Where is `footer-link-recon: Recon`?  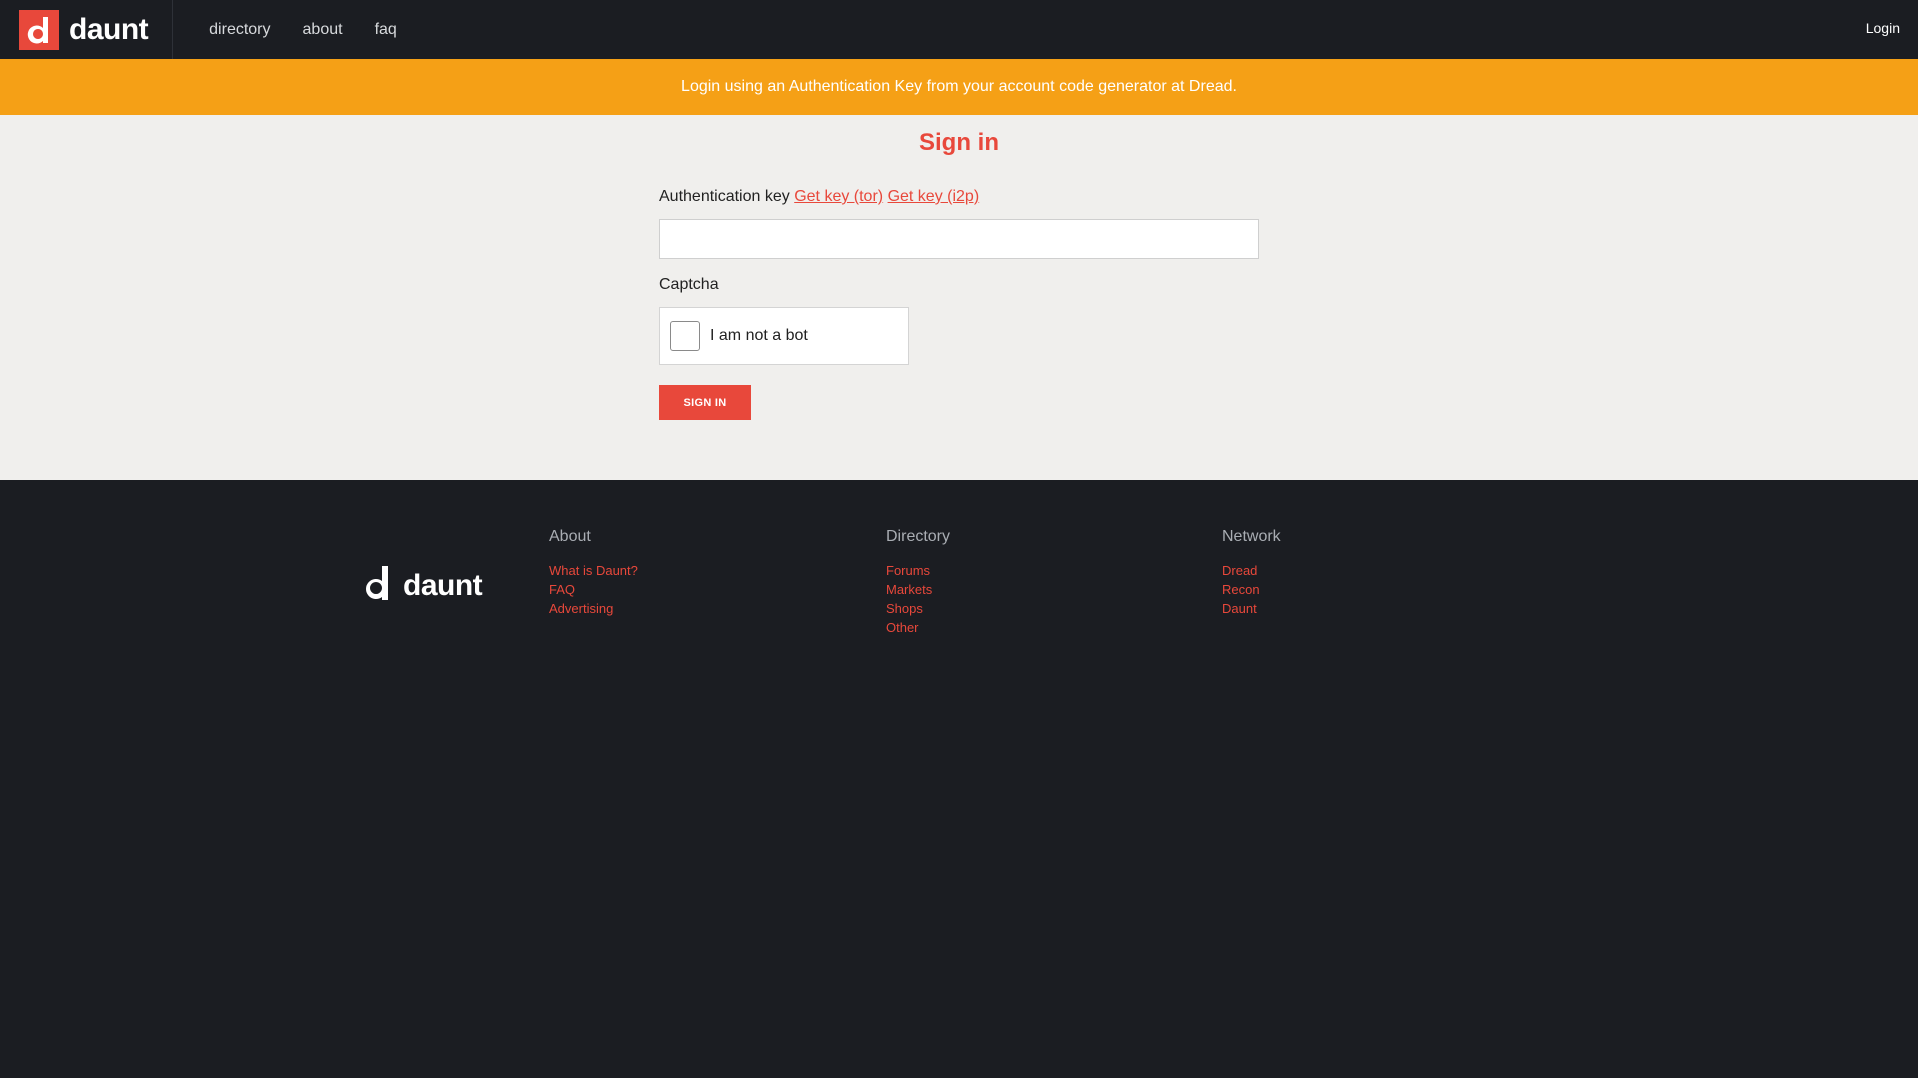 footer-link-recon: Recon is located at coordinates (1251, 589).